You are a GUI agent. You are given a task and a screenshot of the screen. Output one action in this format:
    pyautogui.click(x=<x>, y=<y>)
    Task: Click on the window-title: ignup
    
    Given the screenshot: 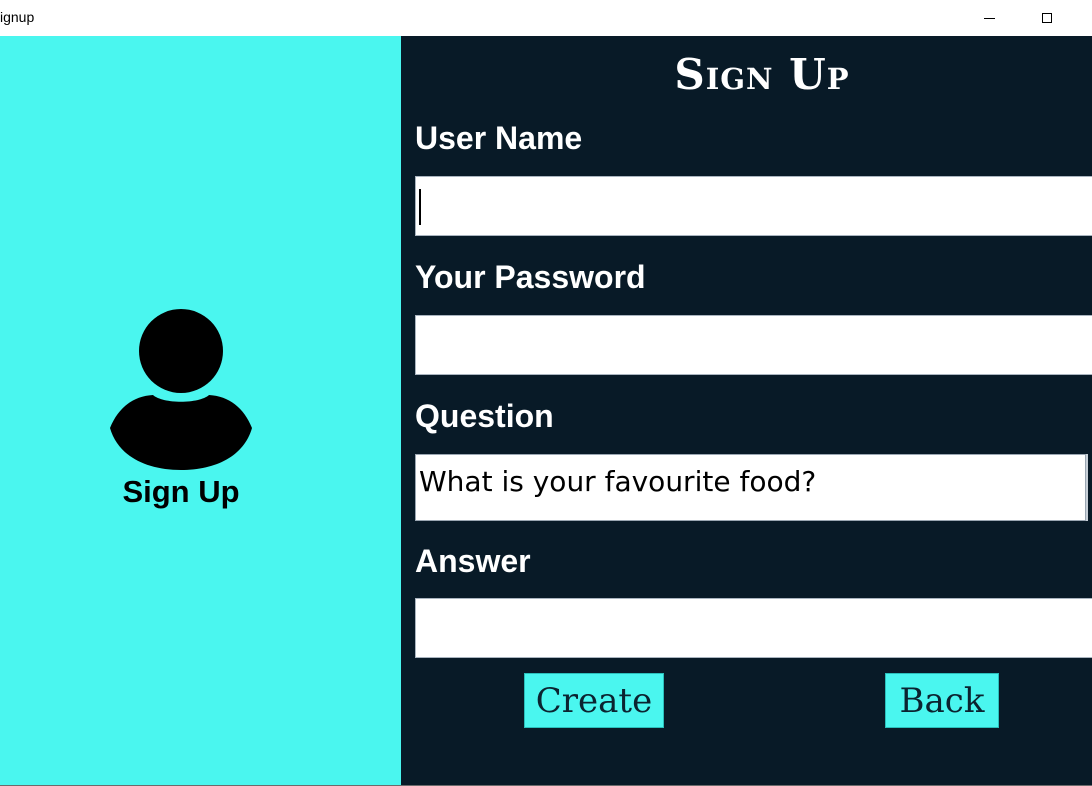 What is the action you would take?
    pyautogui.click(x=17, y=17)
    